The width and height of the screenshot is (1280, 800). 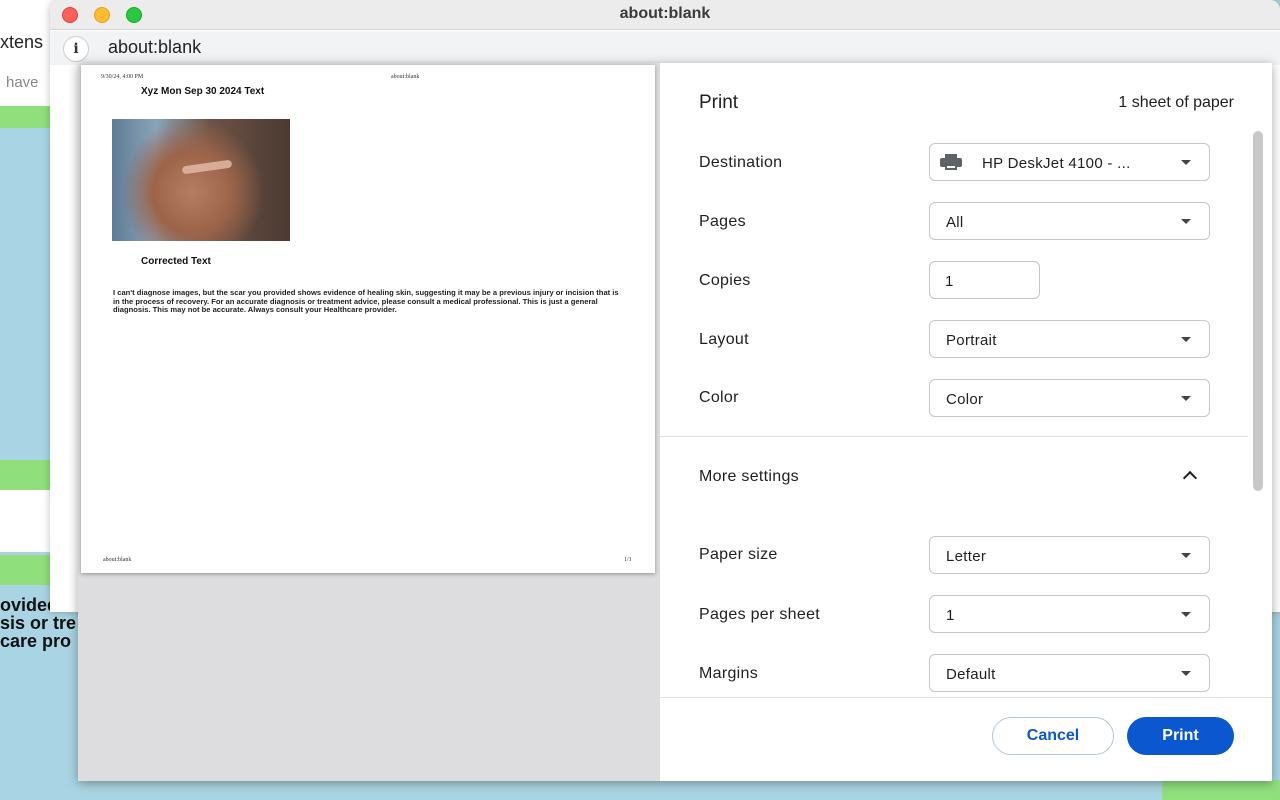 I want to click on preview-image, so click(x=201, y=180).